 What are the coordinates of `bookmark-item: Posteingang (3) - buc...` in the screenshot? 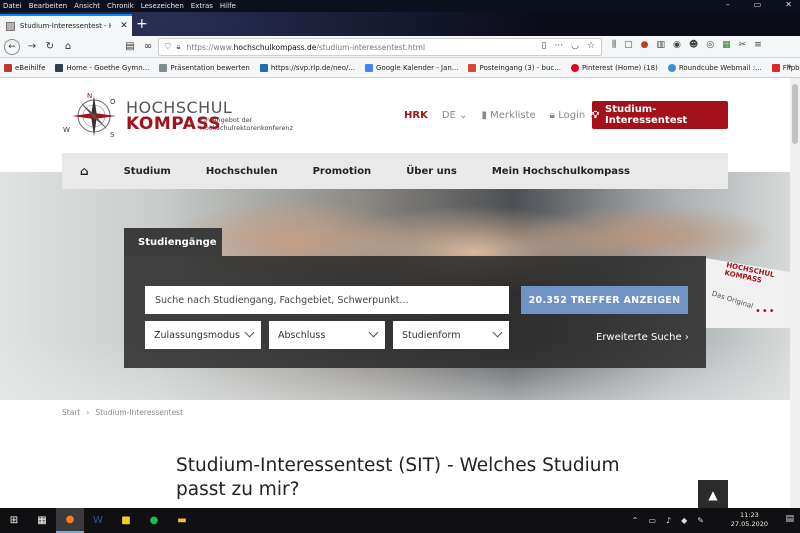 It's located at (514, 67).